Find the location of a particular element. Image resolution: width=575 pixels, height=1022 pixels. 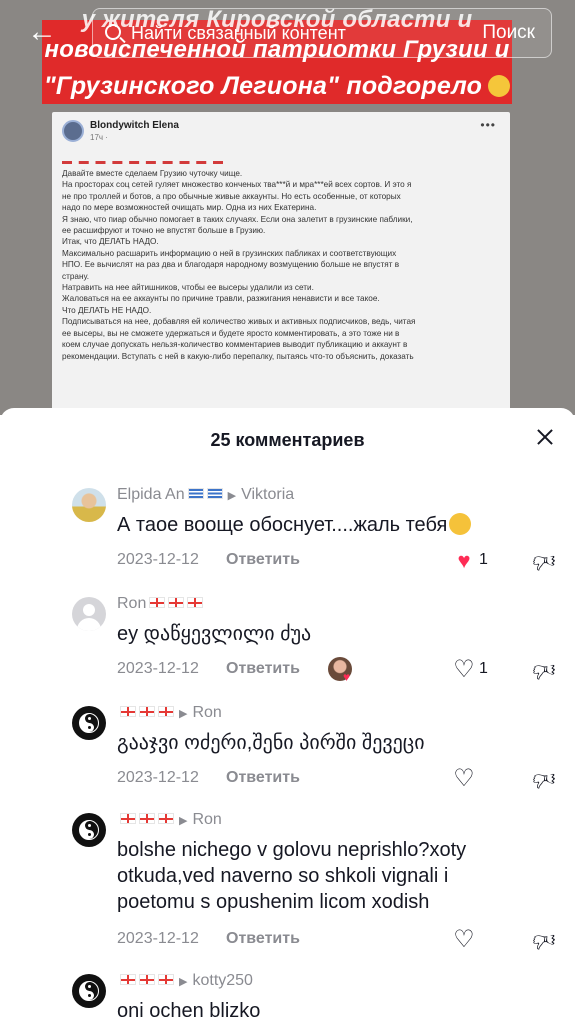

banner-line-3: "Грузинского Легиона" подгорело is located at coordinates (277, 86).